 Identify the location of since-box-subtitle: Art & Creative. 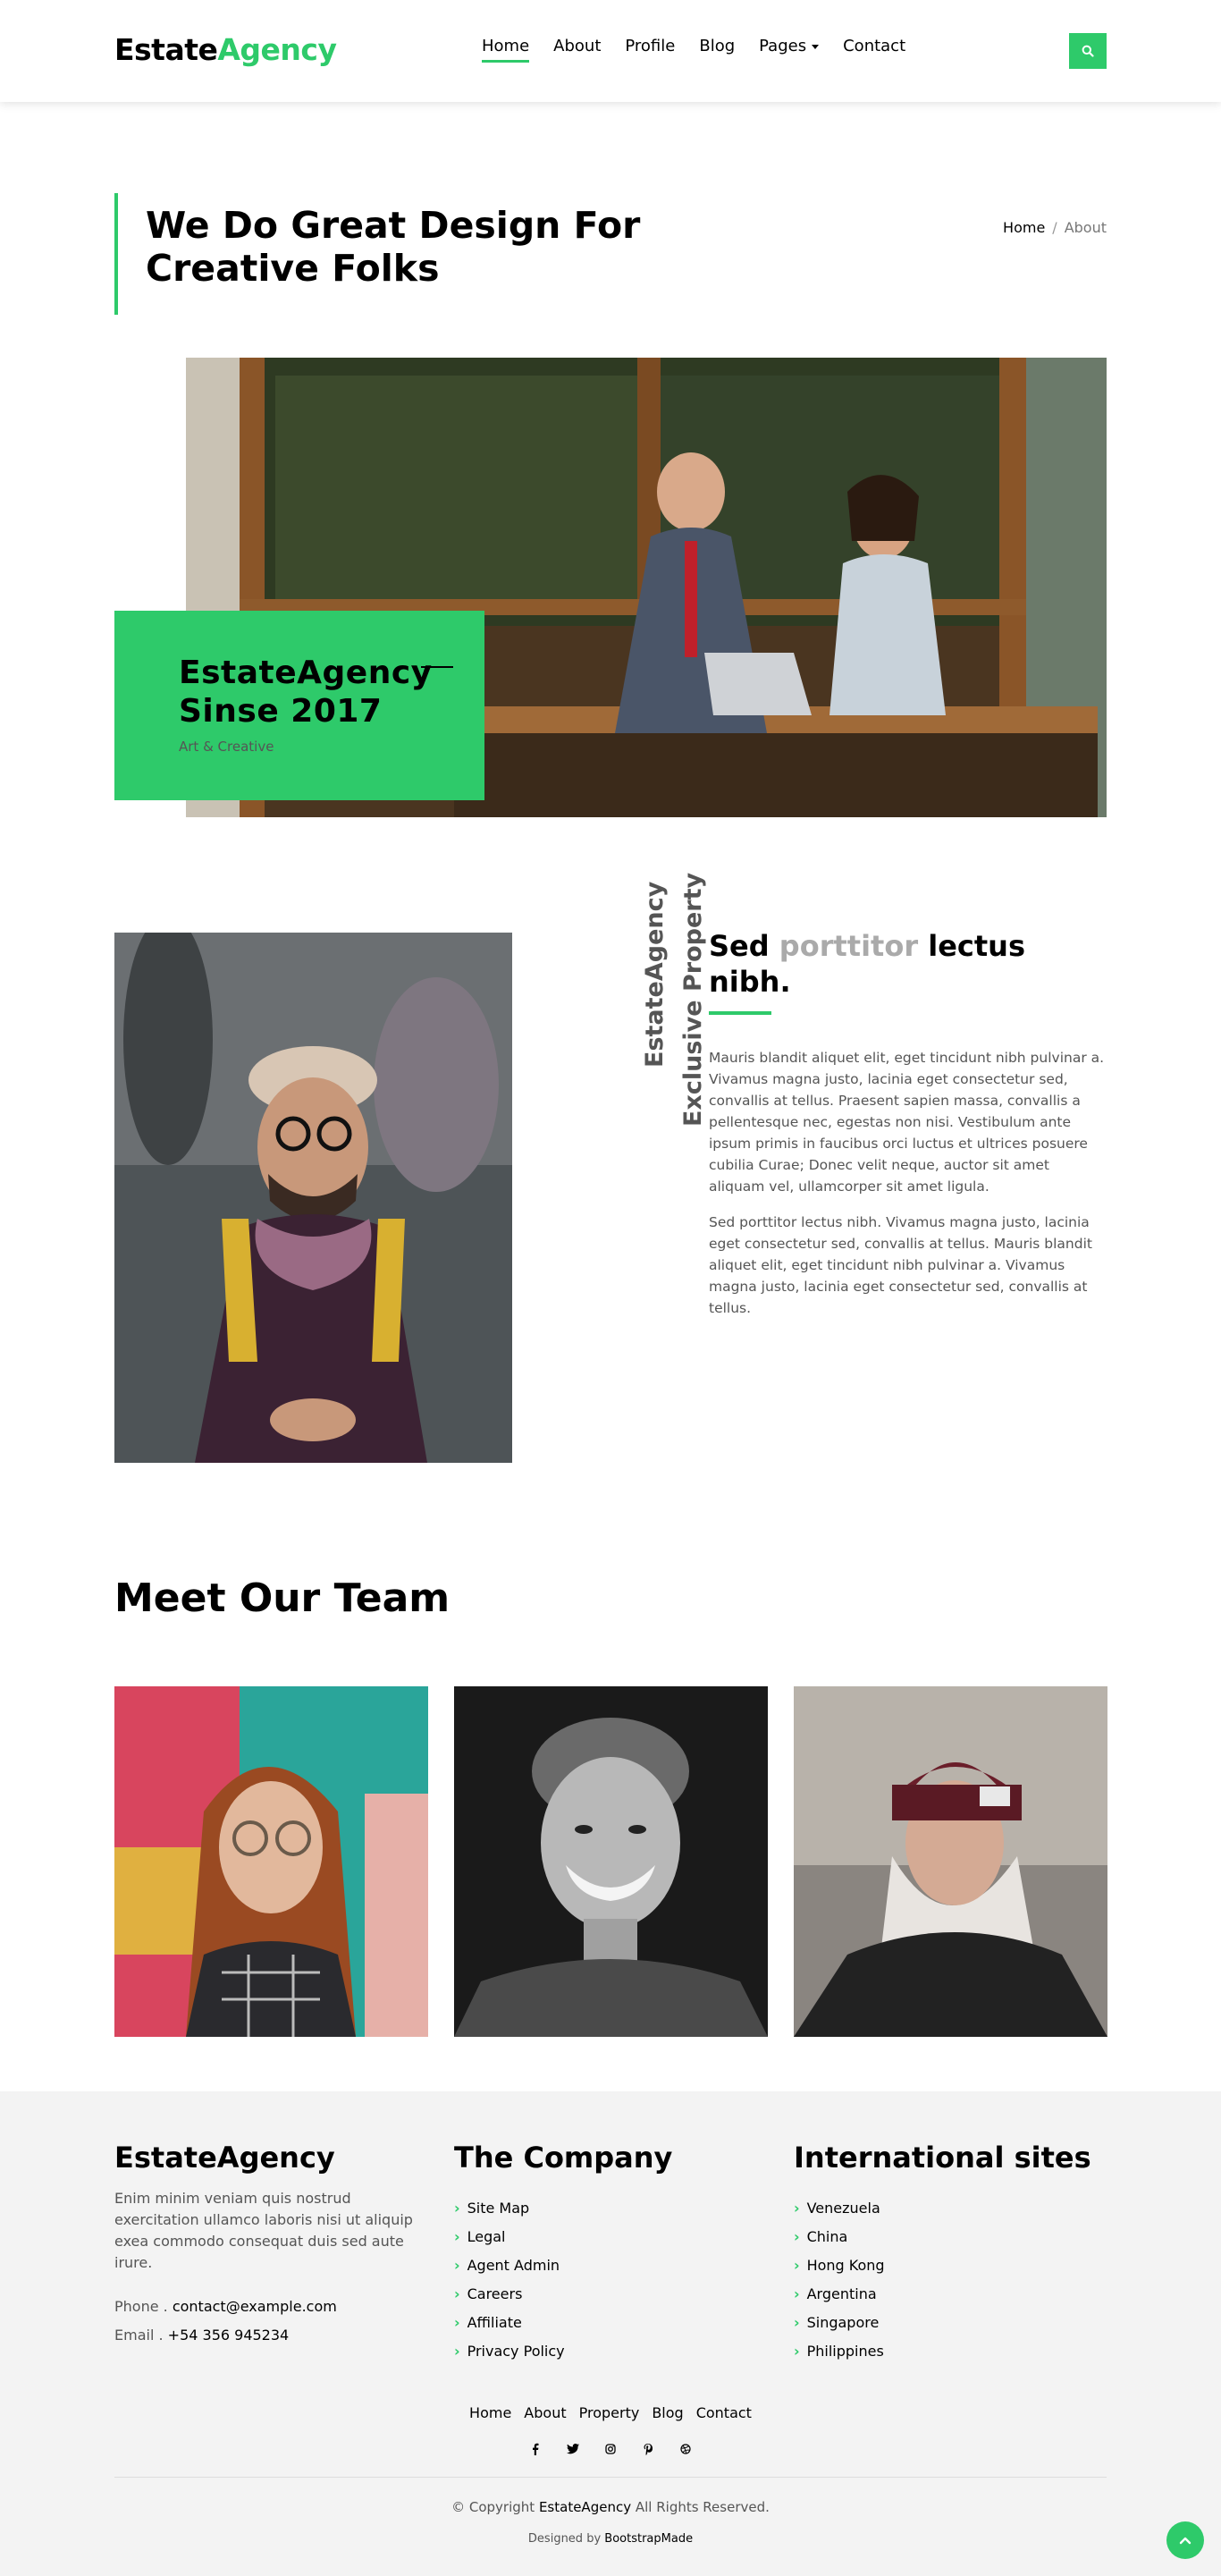
(227, 747).